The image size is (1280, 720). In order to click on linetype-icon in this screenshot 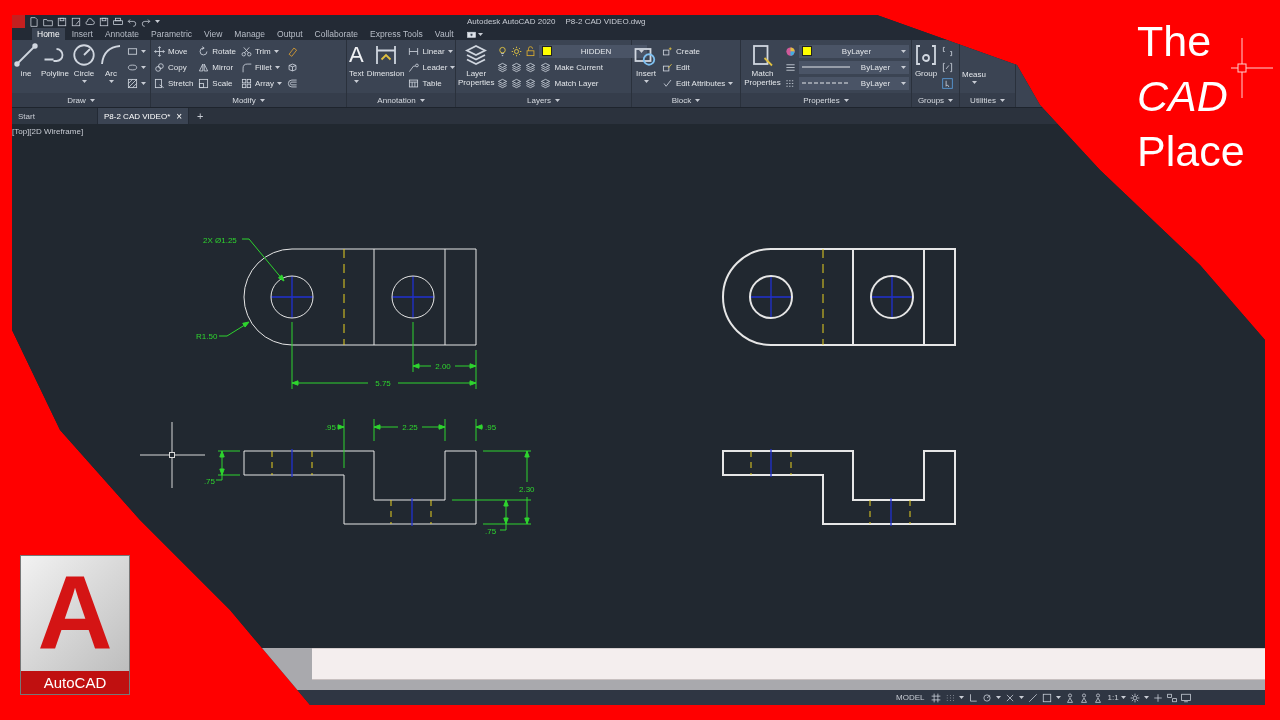, I will do `click(790, 83)`.